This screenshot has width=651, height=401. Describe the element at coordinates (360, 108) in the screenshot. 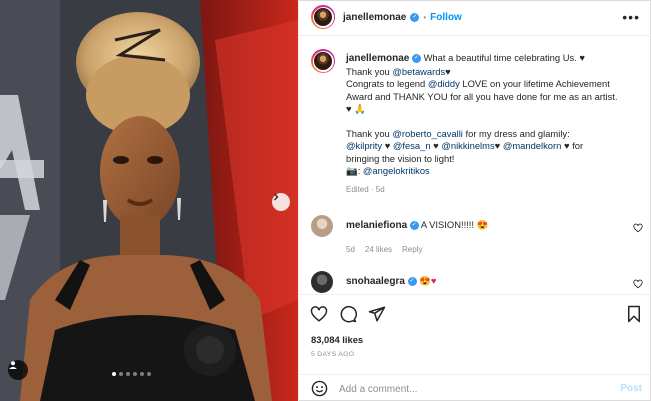

I see `hands-icon: 🙏` at that location.